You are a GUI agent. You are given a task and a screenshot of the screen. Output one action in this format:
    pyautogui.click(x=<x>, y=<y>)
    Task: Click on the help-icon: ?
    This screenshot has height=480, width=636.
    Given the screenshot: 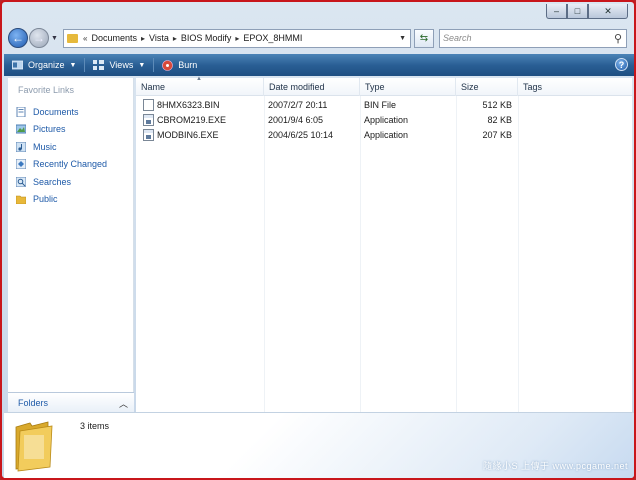 What is the action you would take?
    pyautogui.click(x=621, y=64)
    